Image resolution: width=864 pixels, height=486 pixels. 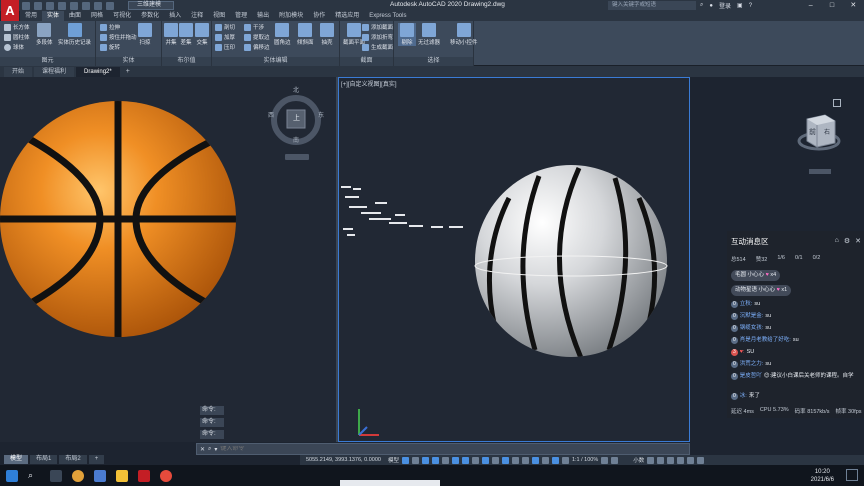 What do you see at coordinates (175, 16) in the screenshot?
I see `ribbon-tab: 插入` at bounding box center [175, 16].